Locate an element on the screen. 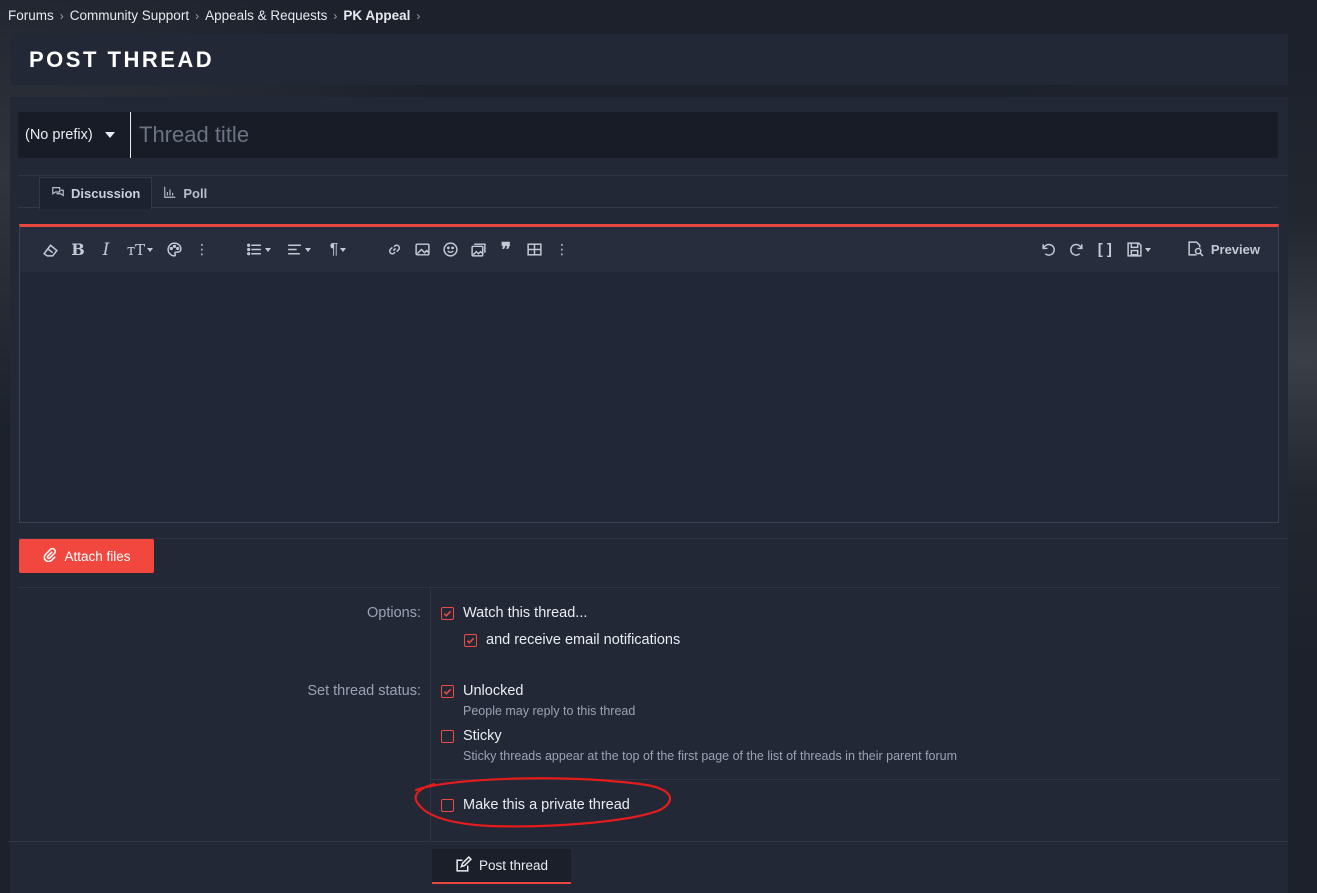  thread-title-row: (No prefix) is located at coordinates (648, 135).